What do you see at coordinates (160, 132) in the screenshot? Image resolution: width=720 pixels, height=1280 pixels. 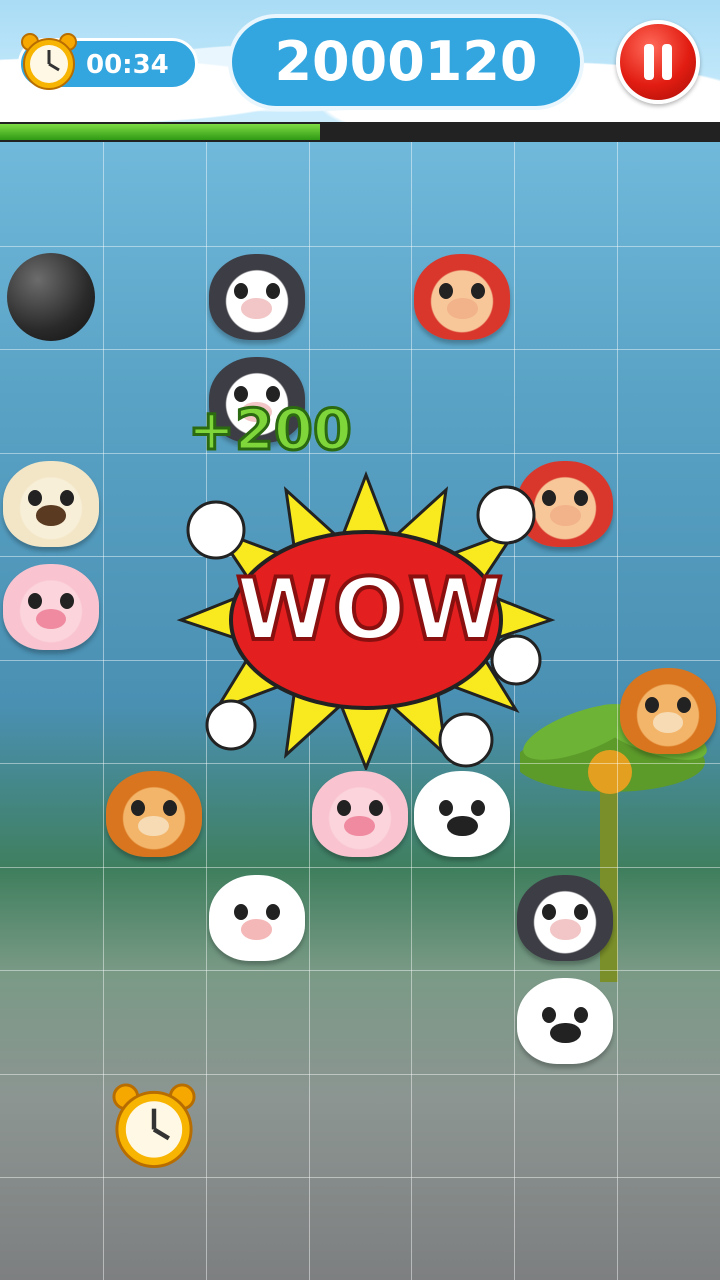 I see `time-progress-fill` at bounding box center [160, 132].